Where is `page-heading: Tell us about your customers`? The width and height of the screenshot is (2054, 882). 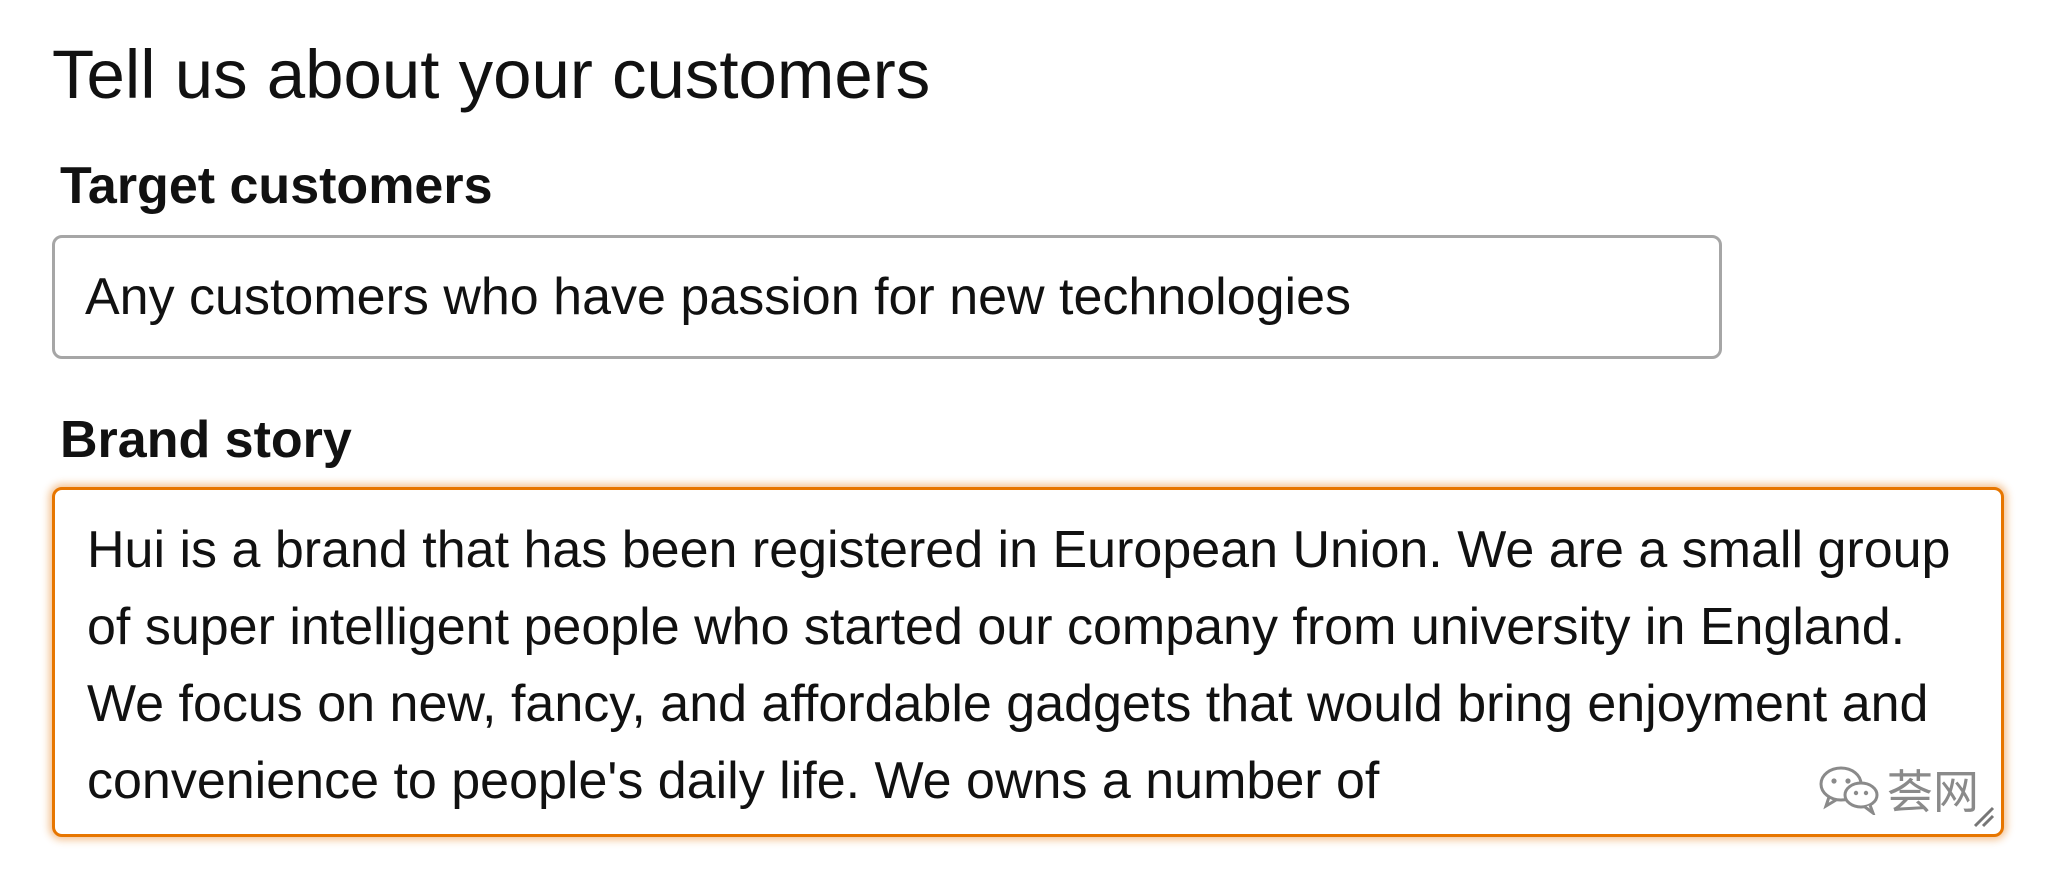 page-heading: Tell us about your customers is located at coordinates (491, 74).